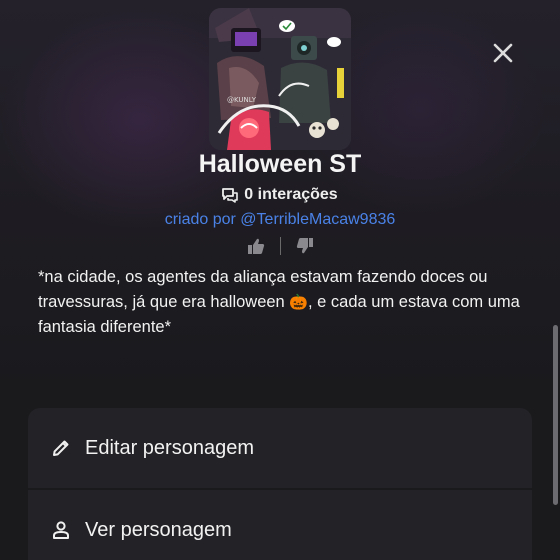 The image size is (560, 560). What do you see at coordinates (280, 525) in the screenshot?
I see `view-character-button: Ver personagem` at bounding box center [280, 525].